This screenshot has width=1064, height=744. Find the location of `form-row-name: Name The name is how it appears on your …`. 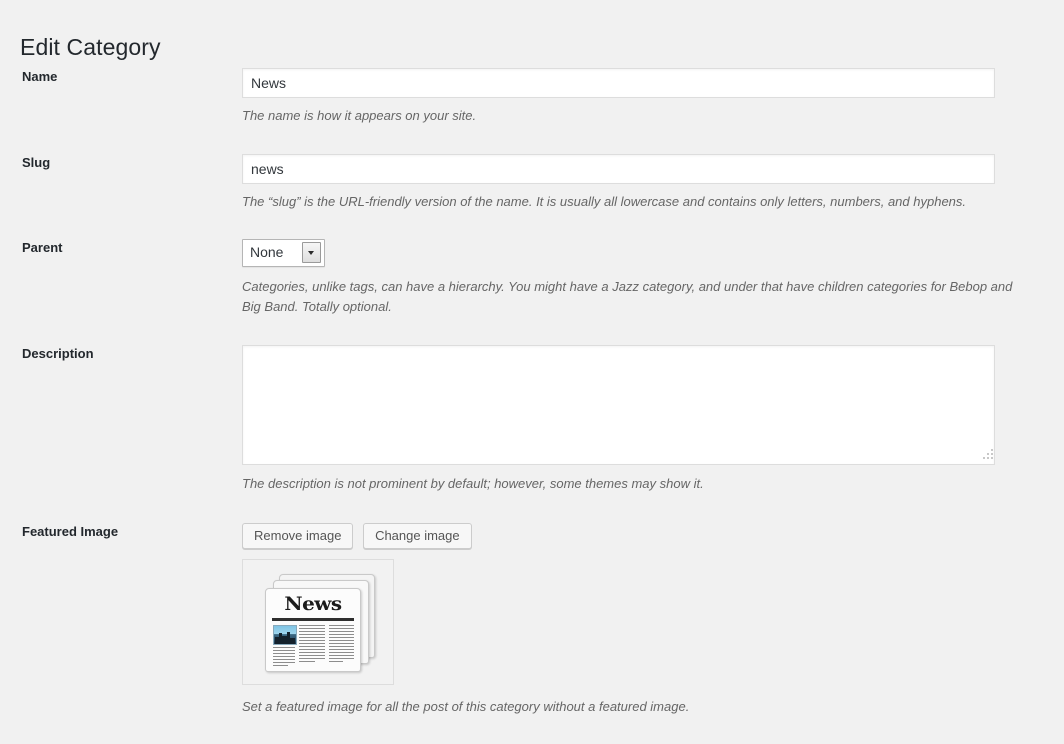

form-row-name: Name The name is how it appears on your … is located at coordinates (532, 111).